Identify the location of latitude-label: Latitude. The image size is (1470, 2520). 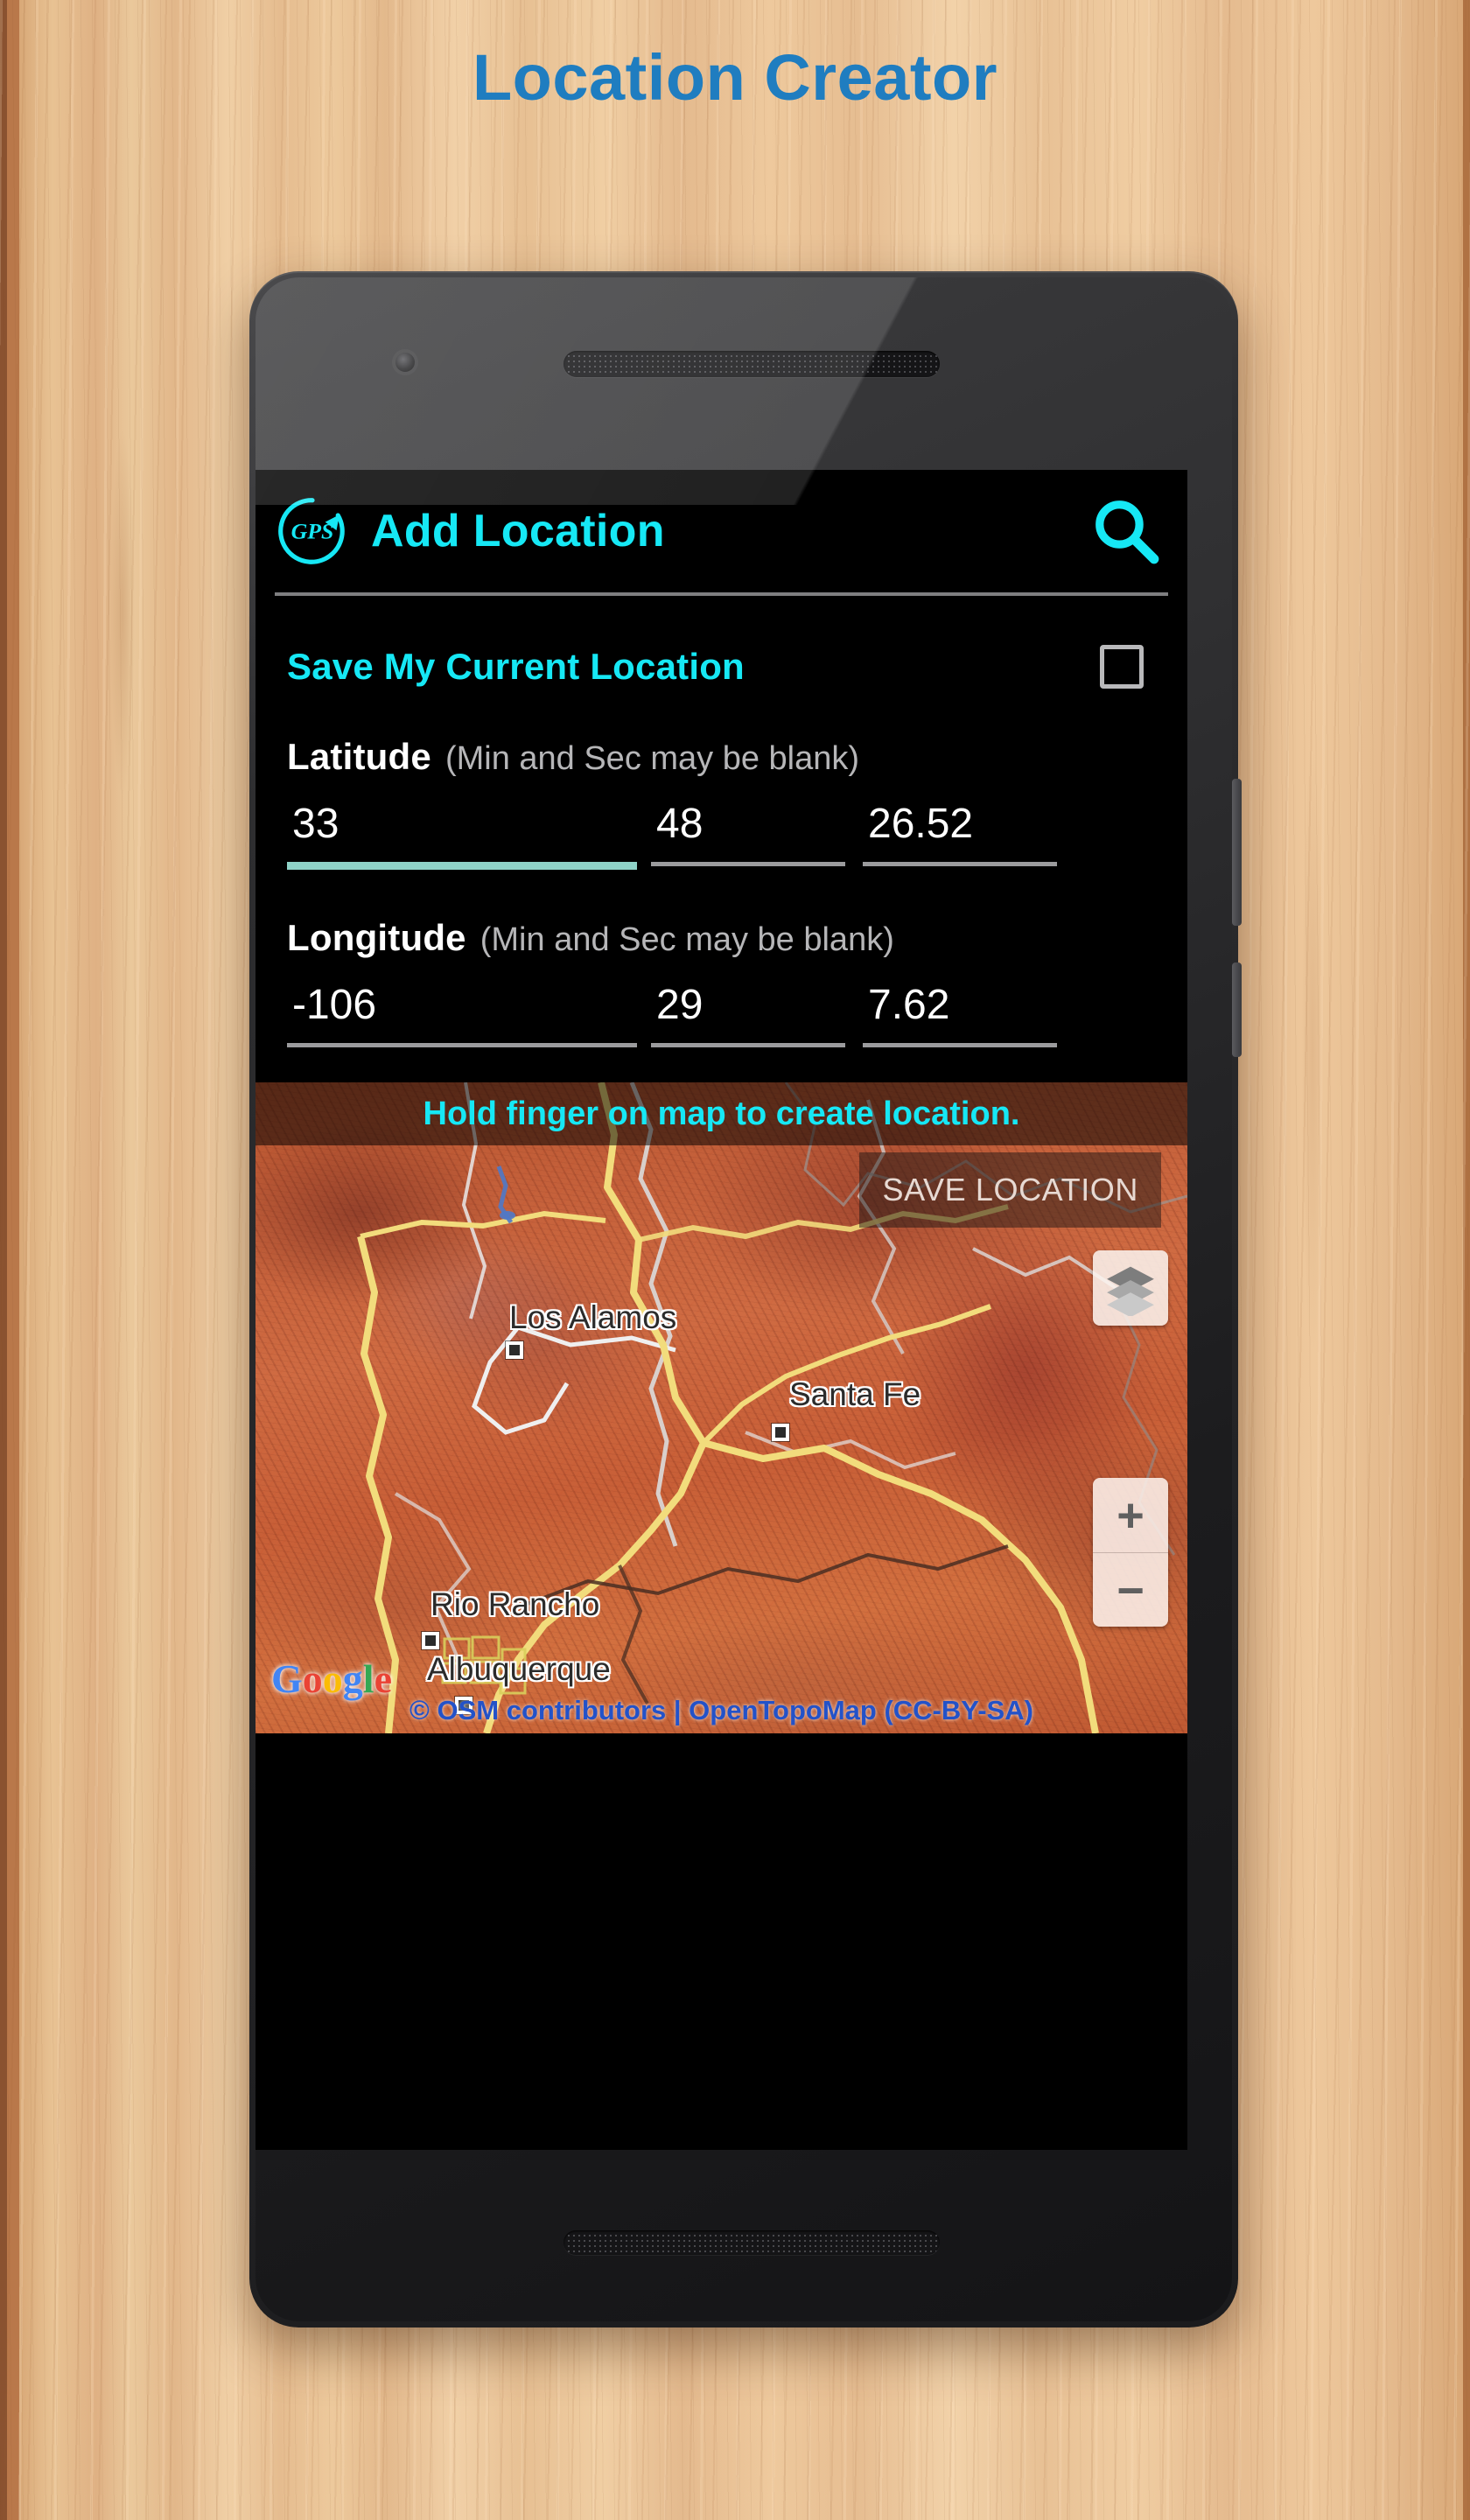
(359, 756).